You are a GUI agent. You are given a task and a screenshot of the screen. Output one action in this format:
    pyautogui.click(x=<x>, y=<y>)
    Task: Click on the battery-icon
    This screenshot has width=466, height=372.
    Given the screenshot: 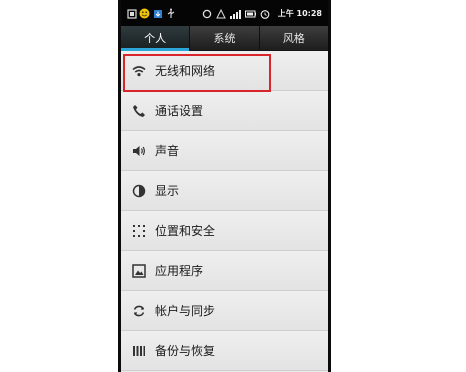 What is the action you would take?
    pyautogui.click(x=250, y=13)
    